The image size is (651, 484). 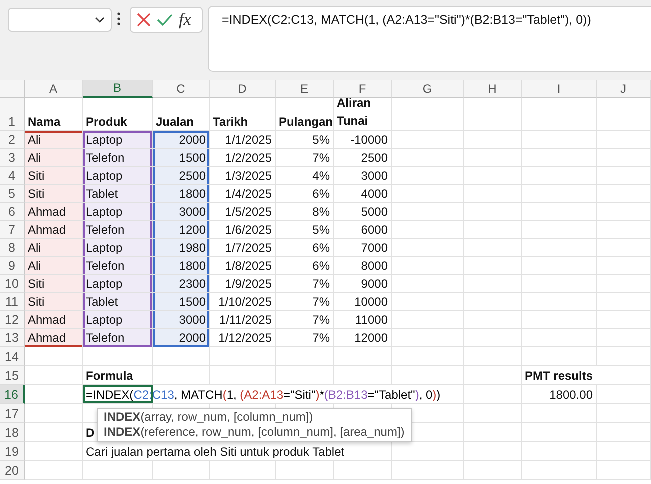 What do you see at coordinates (118, 302) in the screenshot?
I see `table-cell: Tablet` at bounding box center [118, 302].